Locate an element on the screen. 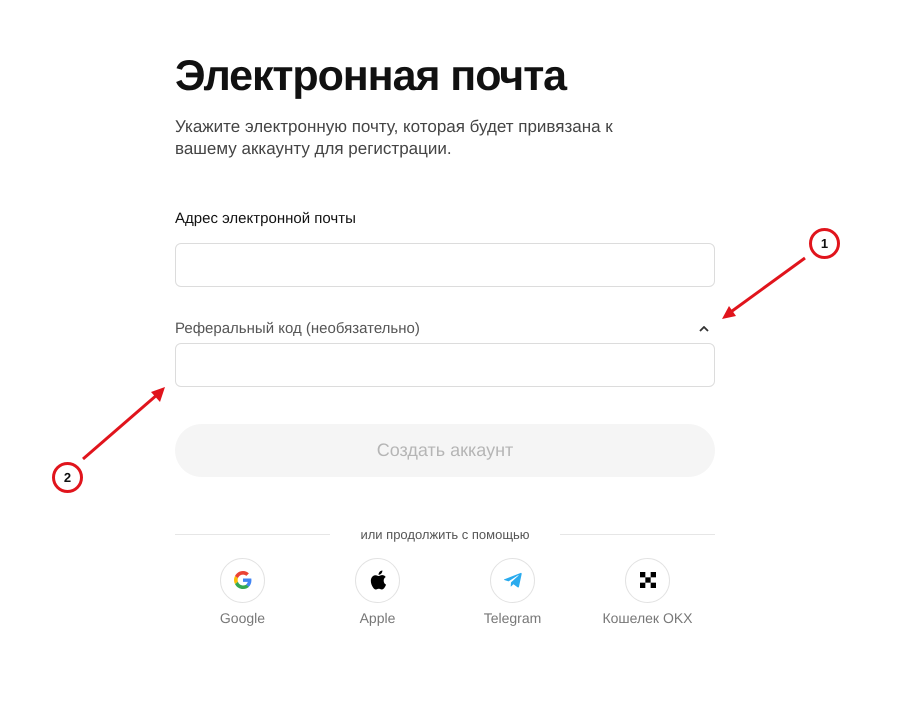 This screenshot has height=711, width=902. caret-icon is located at coordinates (704, 329).